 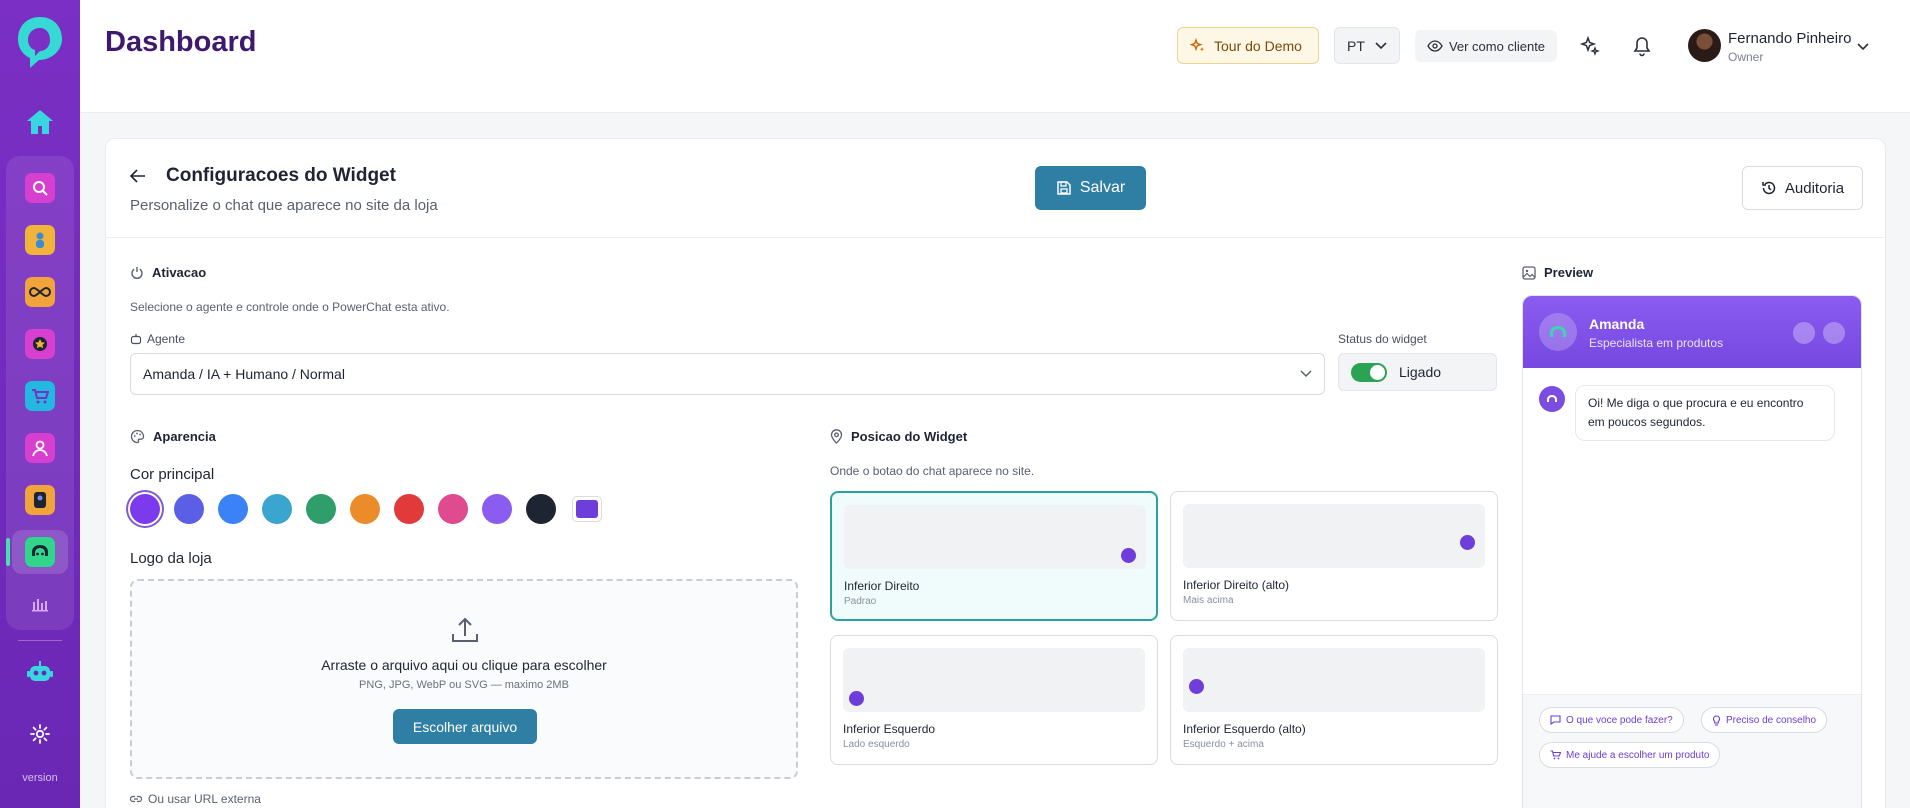 I want to click on image-icon, so click(x=1529, y=272).